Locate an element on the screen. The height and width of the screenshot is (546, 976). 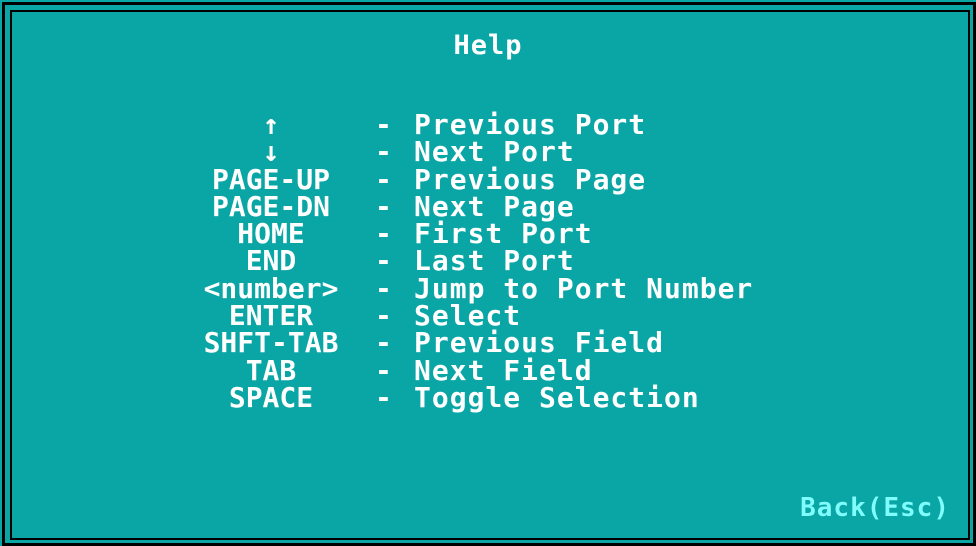
key-up-arrow: ↑ is located at coordinates (271, 124).